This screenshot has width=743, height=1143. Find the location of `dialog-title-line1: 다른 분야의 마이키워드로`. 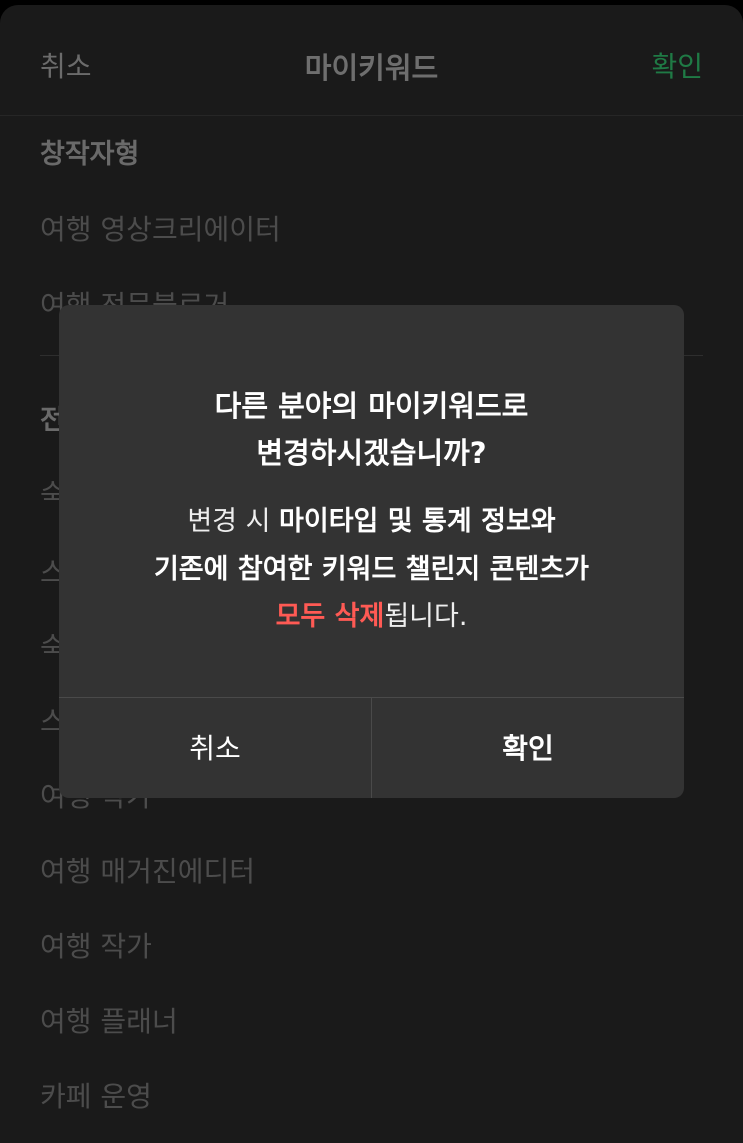

dialog-title-line1: 다른 분야의 마이키워드로 is located at coordinates (371, 406).